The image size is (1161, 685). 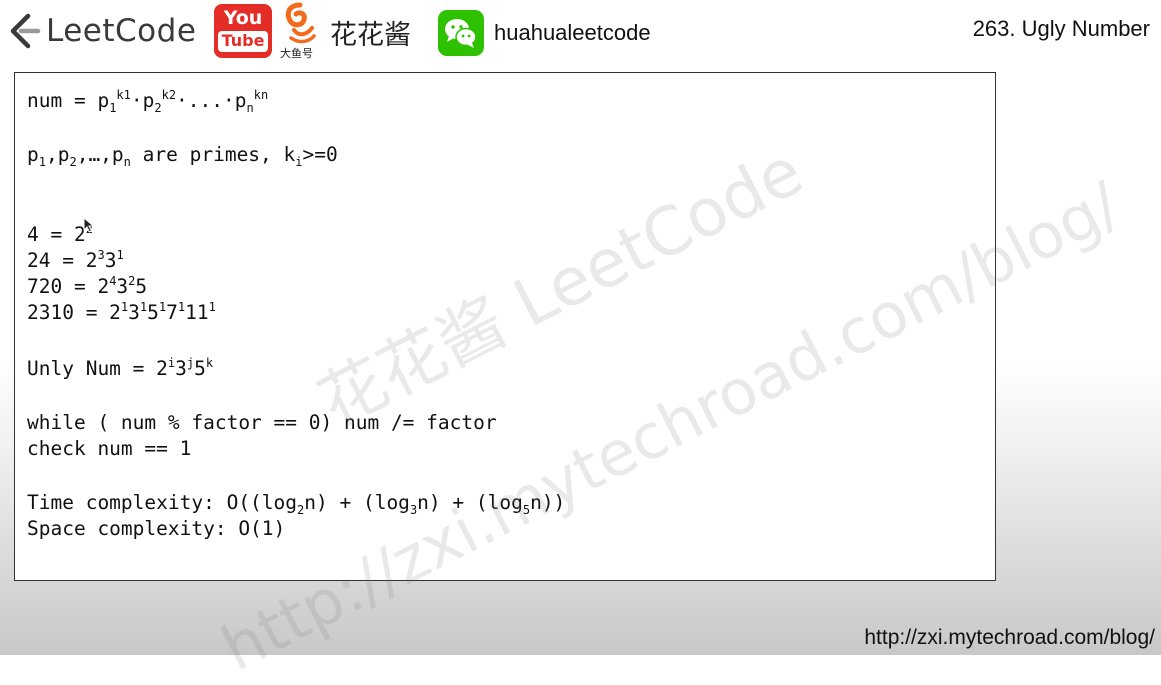 What do you see at coordinates (211, 100) in the screenshot?
I see `text-part: ·...·p` at bounding box center [211, 100].